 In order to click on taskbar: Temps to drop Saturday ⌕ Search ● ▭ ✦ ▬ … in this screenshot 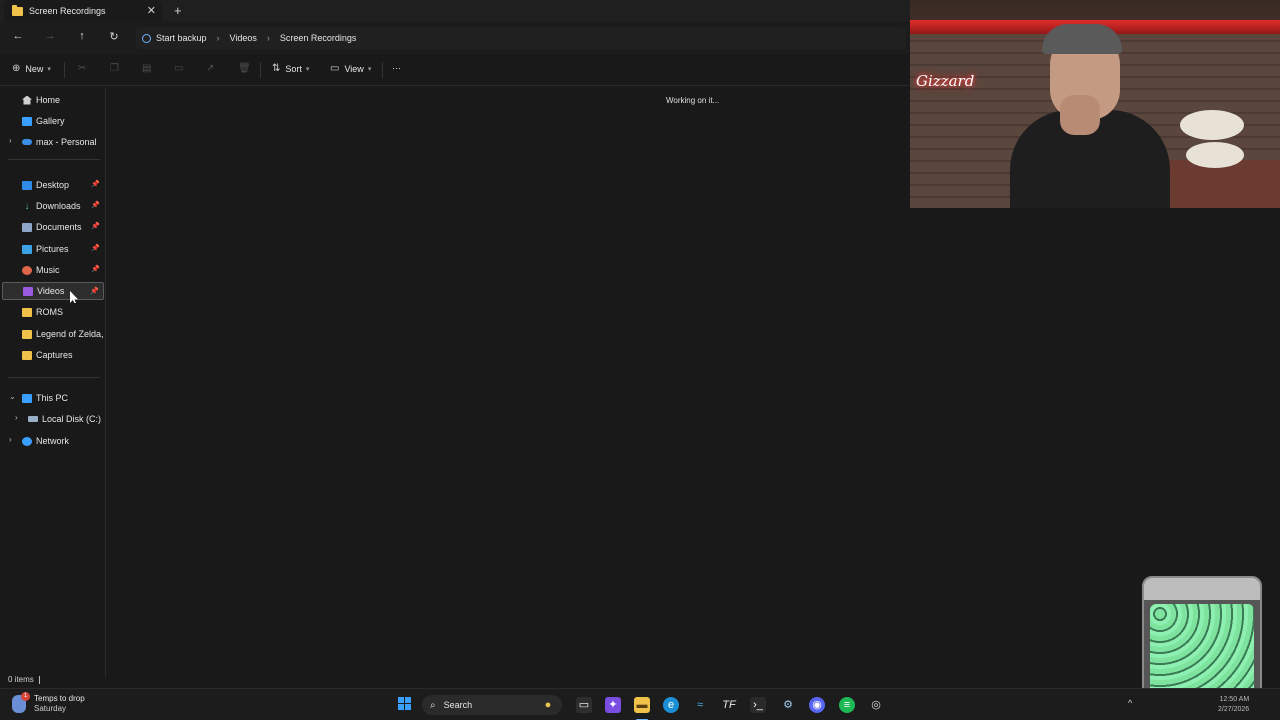, I will do `click(640, 704)`.